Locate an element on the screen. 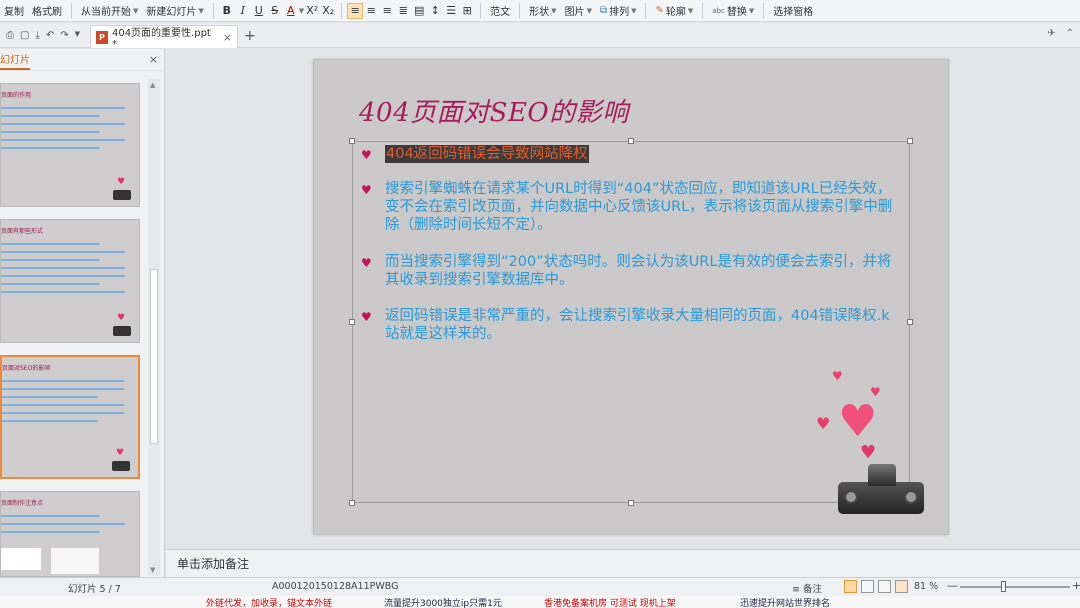 This screenshot has height=608, width=1080. thumbnail-scrollbar: ▲ ▼ is located at coordinates (154, 327).